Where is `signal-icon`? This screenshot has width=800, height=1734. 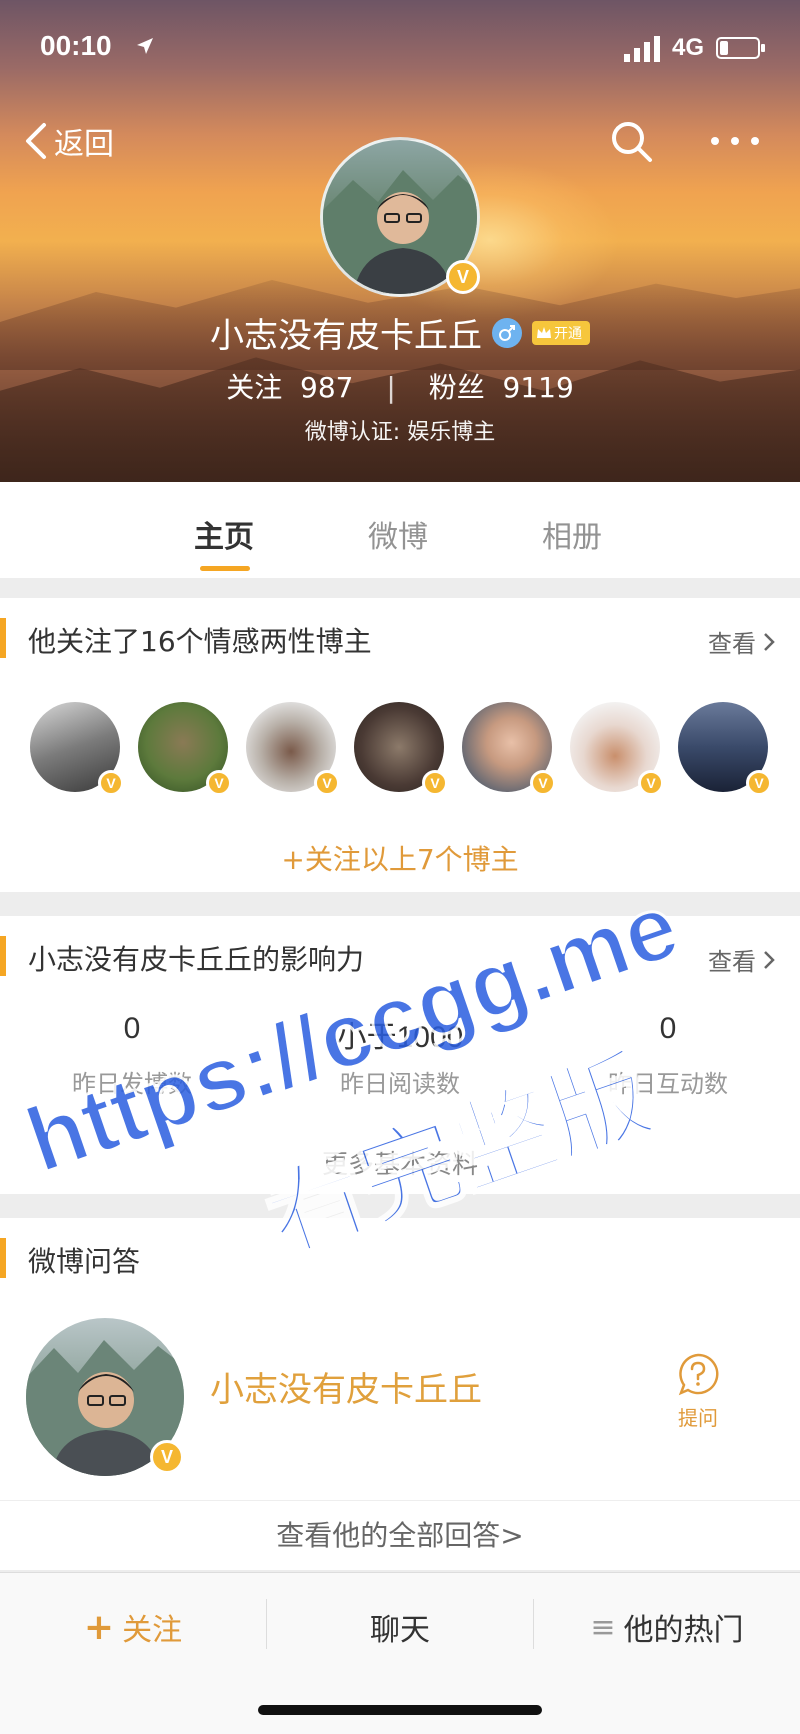 signal-icon is located at coordinates (642, 49).